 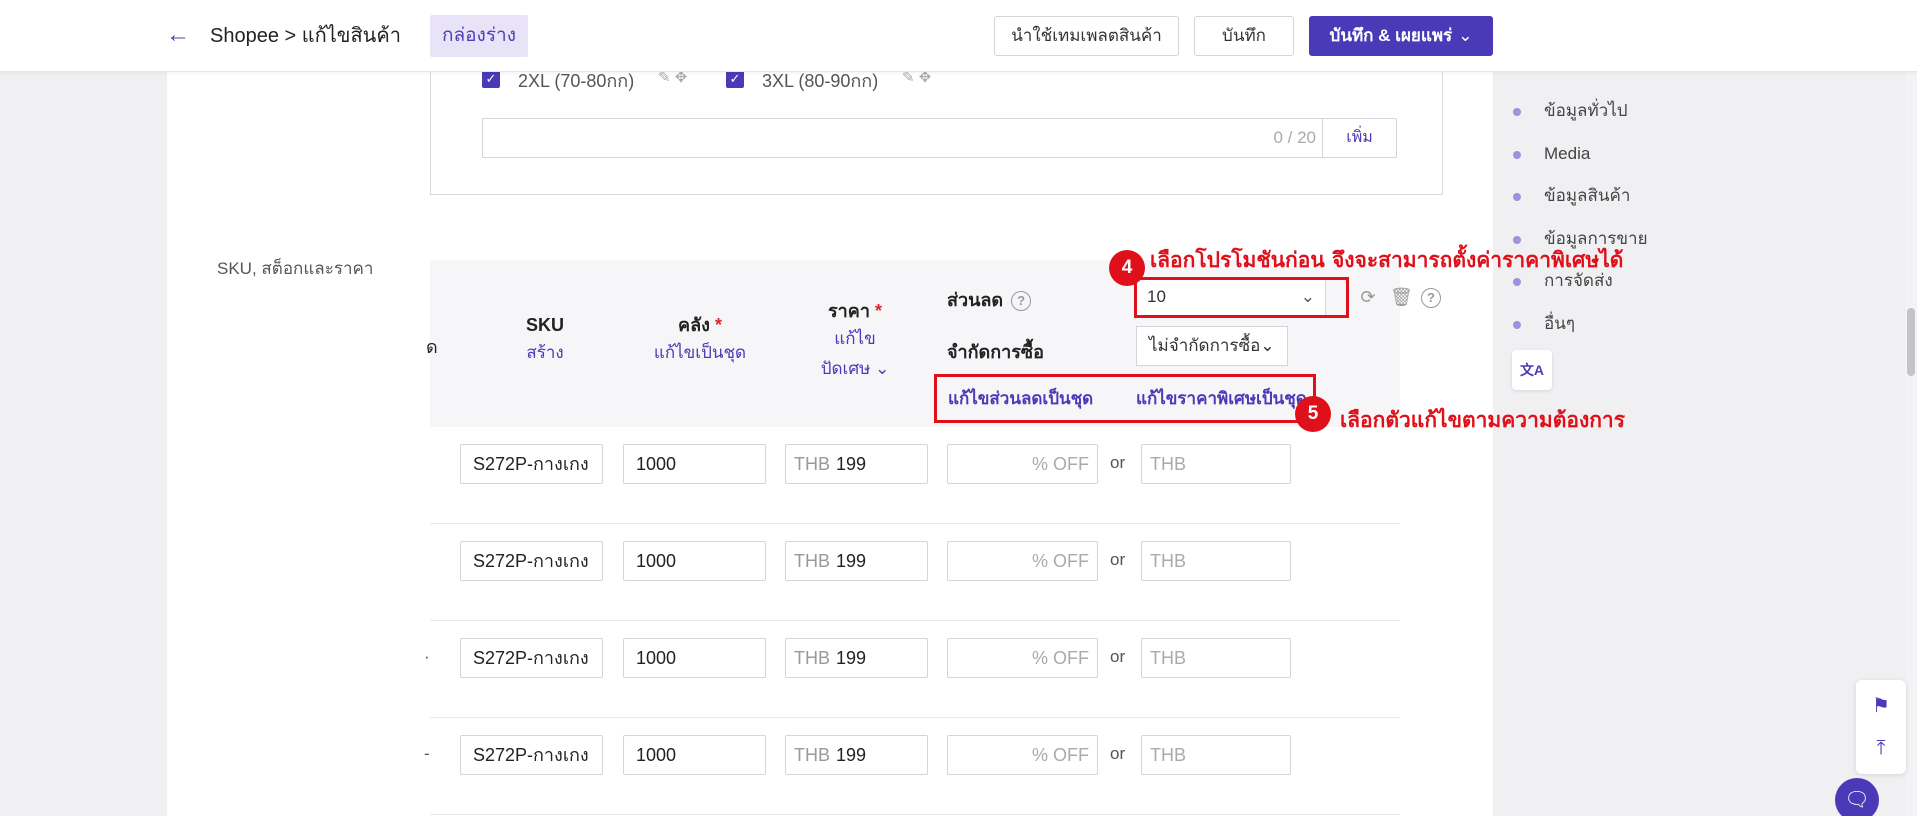 I want to click on chat-icon: 🗨, so click(x=1857, y=797).